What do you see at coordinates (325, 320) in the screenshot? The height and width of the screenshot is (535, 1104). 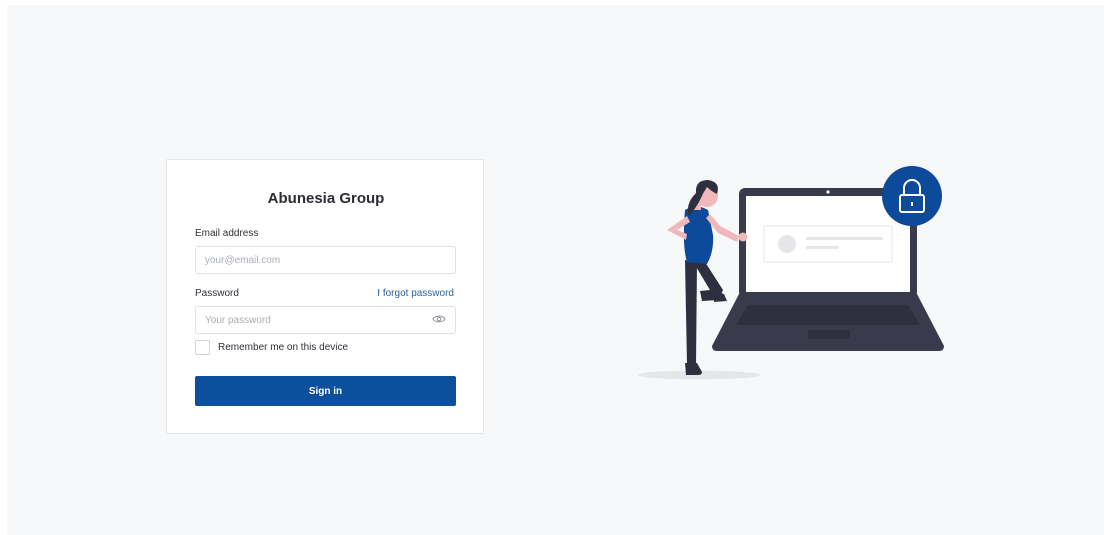 I see `password-field` at bounding box center [325, 320].